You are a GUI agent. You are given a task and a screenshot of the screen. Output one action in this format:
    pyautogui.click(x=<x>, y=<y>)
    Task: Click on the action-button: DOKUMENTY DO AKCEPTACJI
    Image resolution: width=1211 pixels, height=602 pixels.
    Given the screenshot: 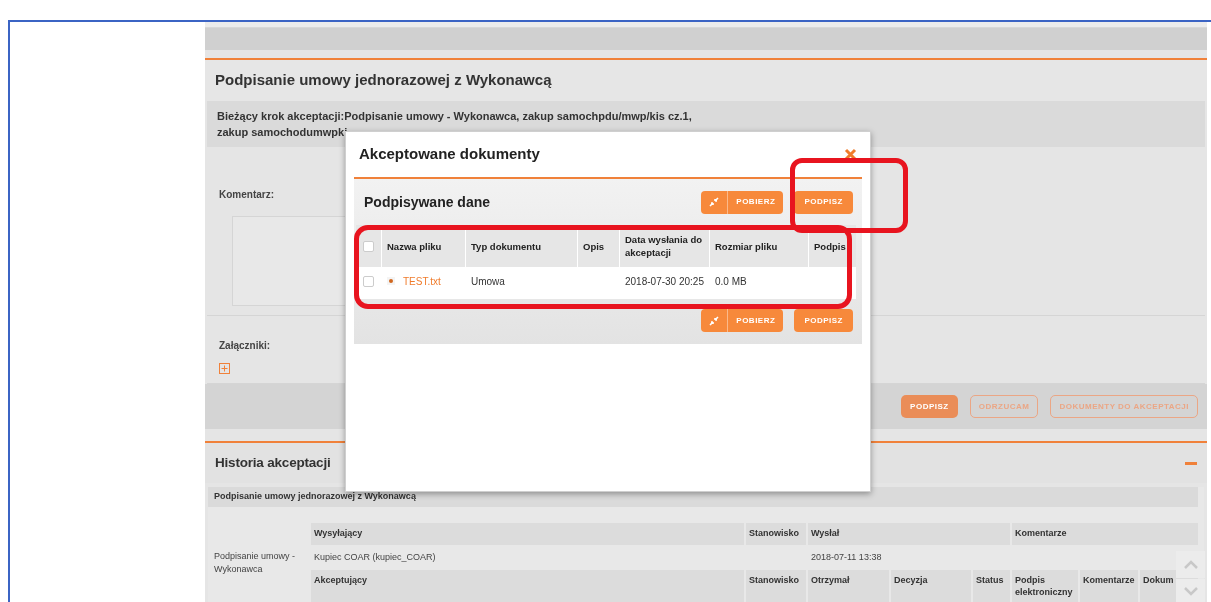 What is the action you would take?
    pyautogui.click(x=1124, y=407)
    